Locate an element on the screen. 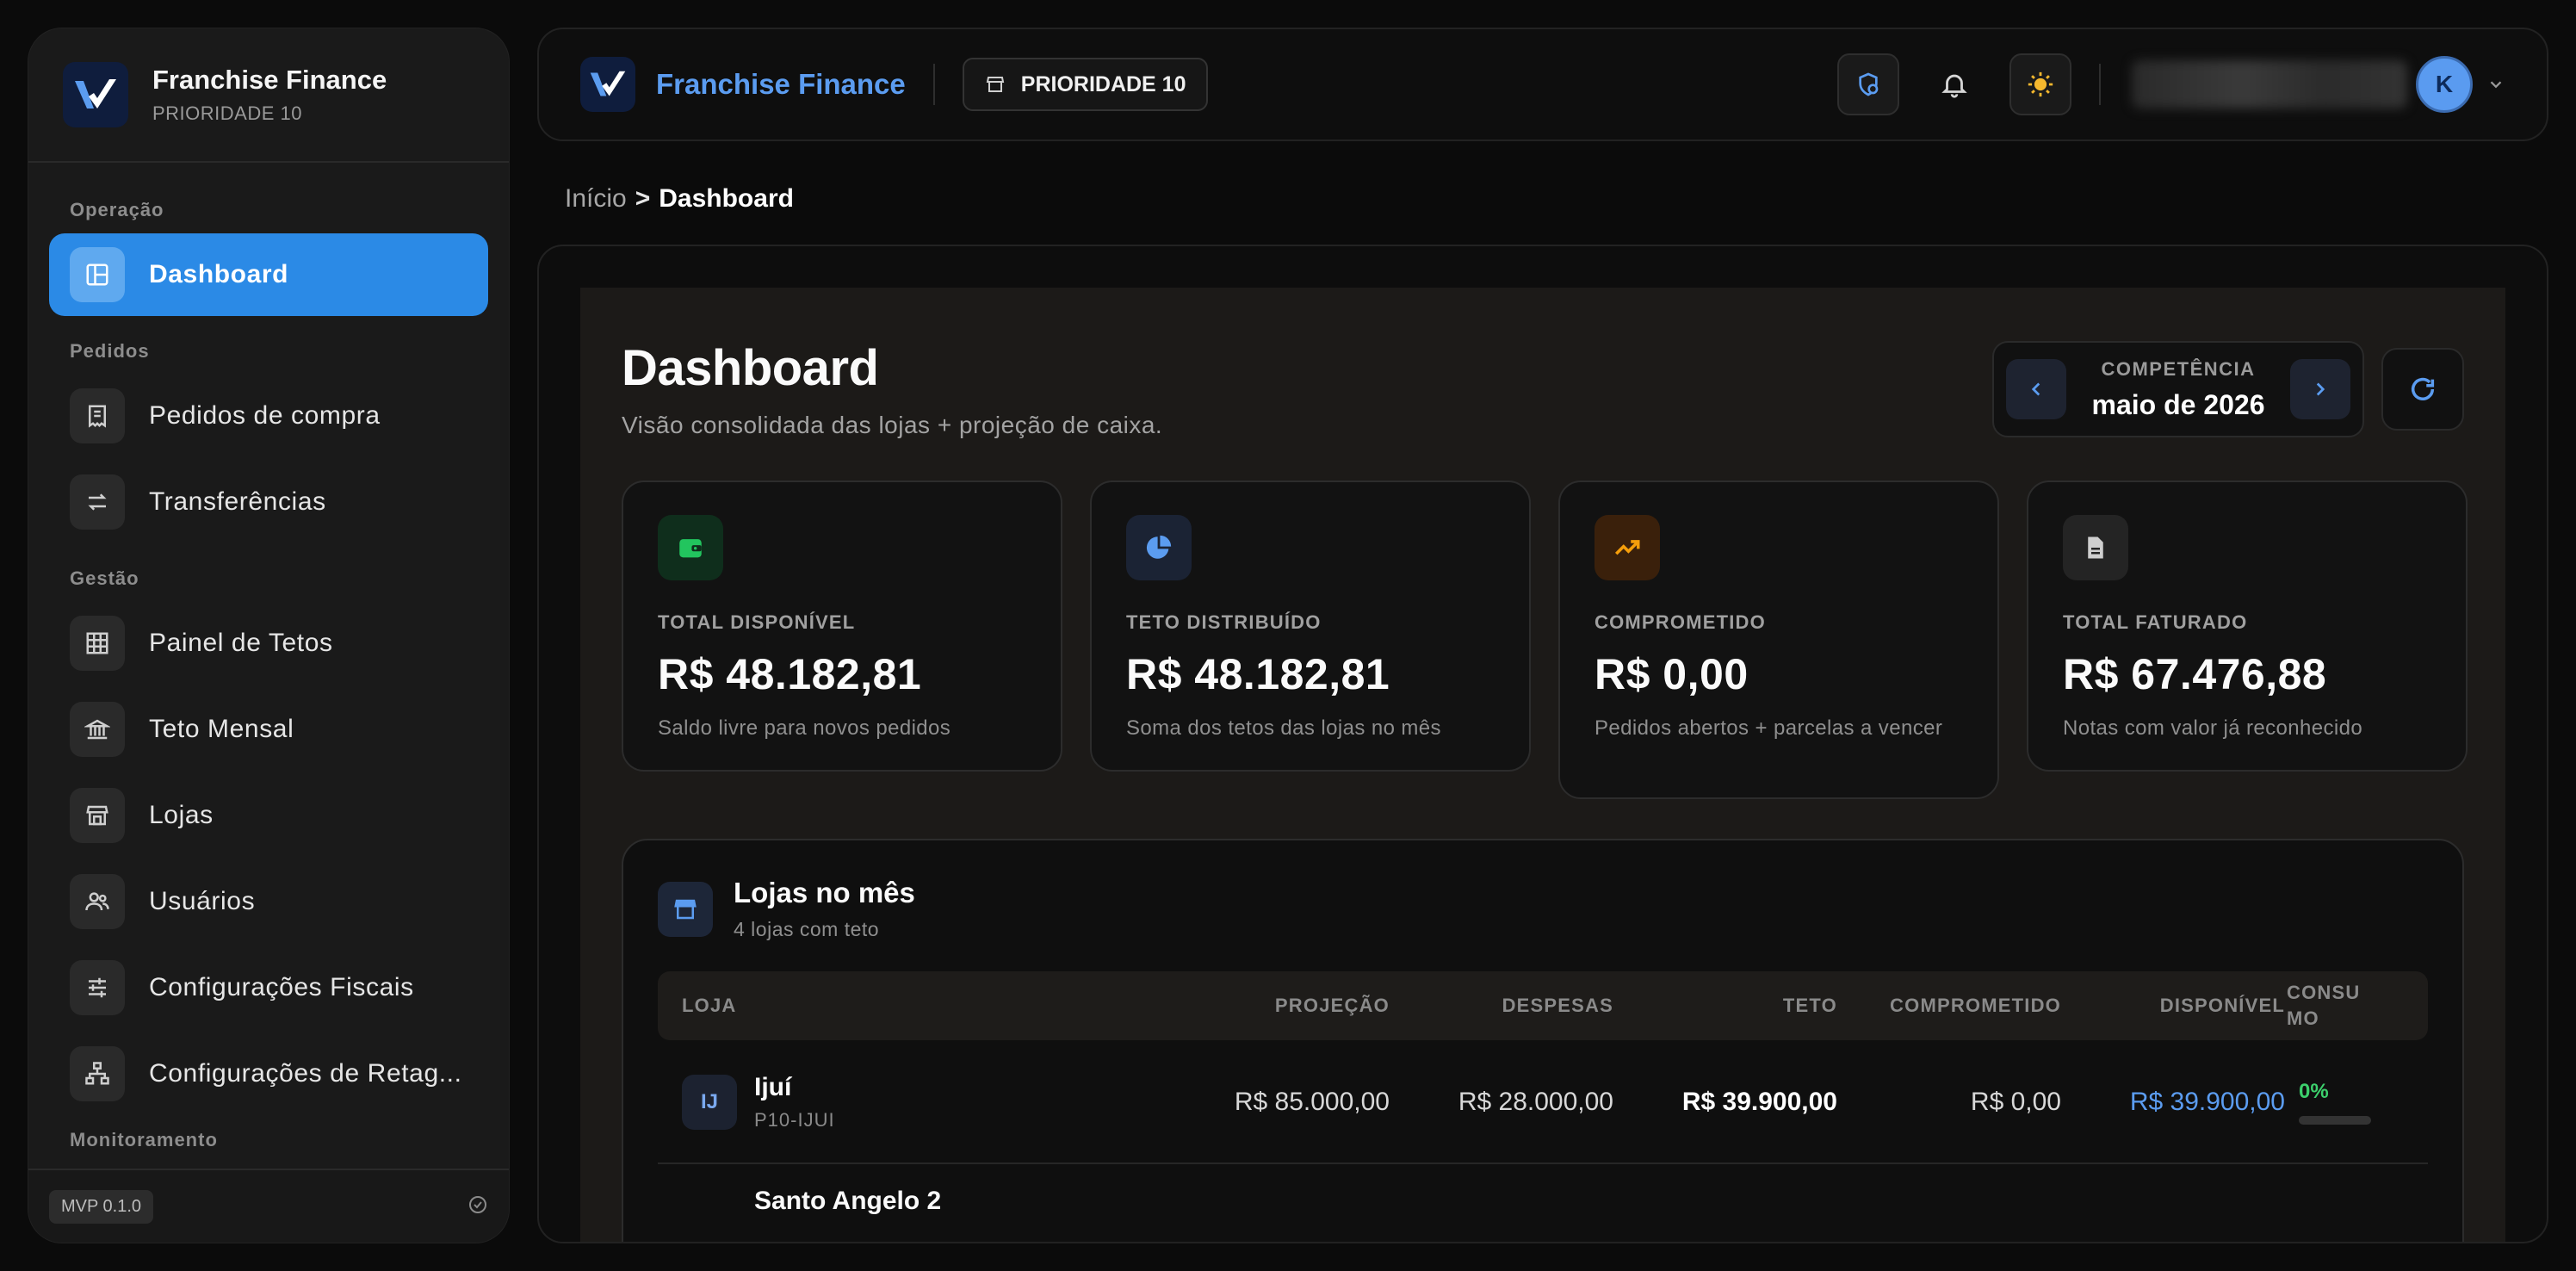 This screenshot has width=2576, height=1271. sidebar-item-teto-mensal: Teto Mensal is located at coordinates (268, 730).